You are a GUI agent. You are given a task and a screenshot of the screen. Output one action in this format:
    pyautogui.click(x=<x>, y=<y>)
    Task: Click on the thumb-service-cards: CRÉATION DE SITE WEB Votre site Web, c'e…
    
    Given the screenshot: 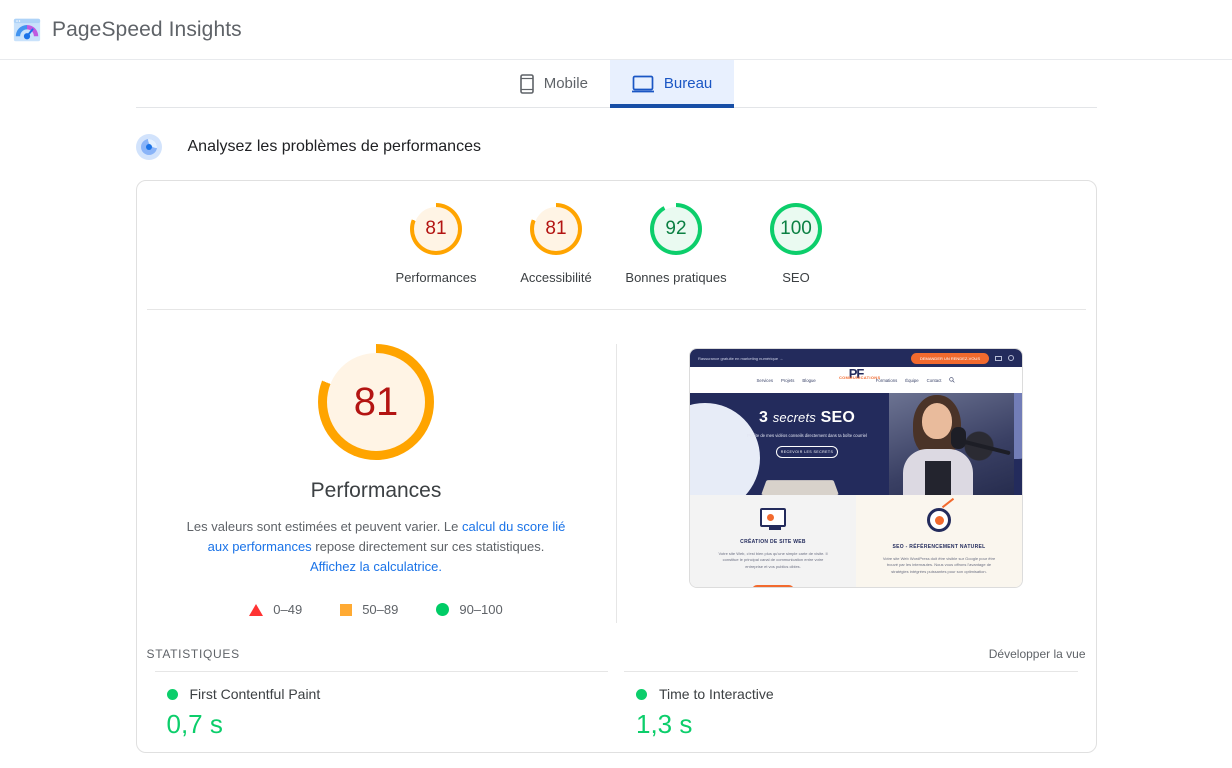 What is the action you would take?
    pyautogui.click(x=856, y=541)
    